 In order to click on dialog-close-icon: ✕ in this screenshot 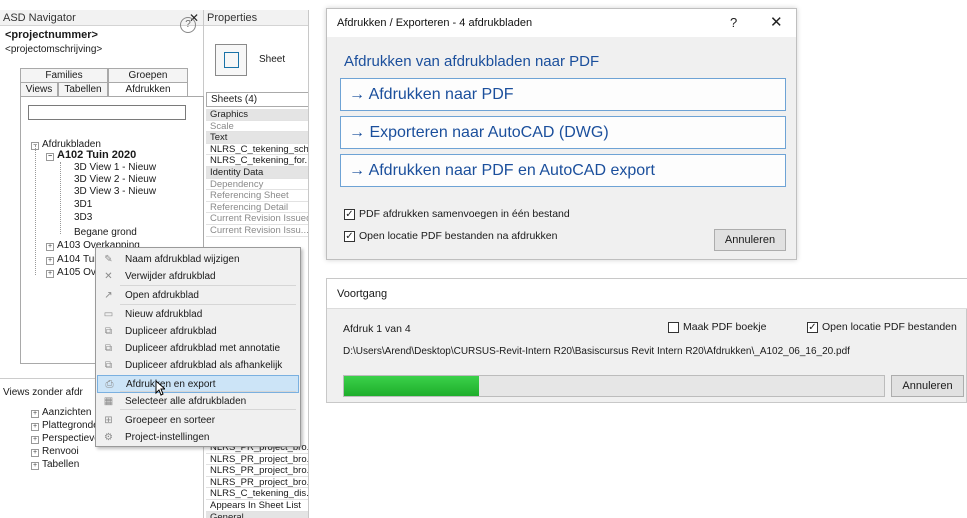, I will do `click(776, 22)`.